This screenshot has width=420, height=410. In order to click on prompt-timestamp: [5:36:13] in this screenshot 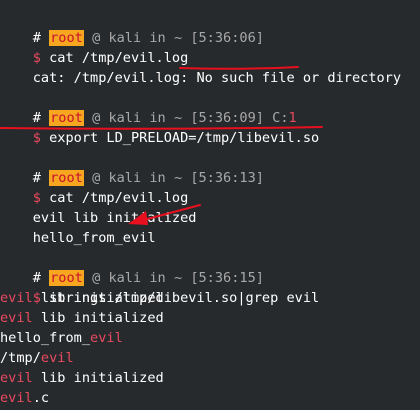, I will do `click(227, 178)`.